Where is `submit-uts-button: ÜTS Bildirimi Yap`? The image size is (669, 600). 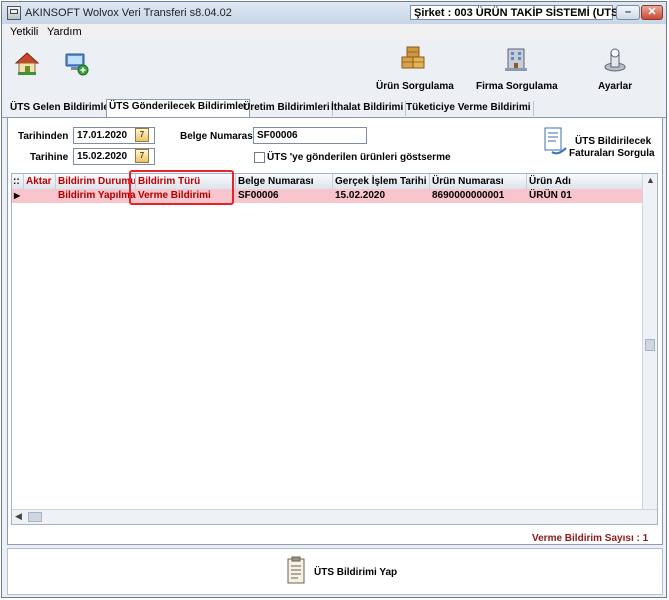 submit-uts-button: ÜTS Bildirimi Yap is located at coordinates (342, 572).